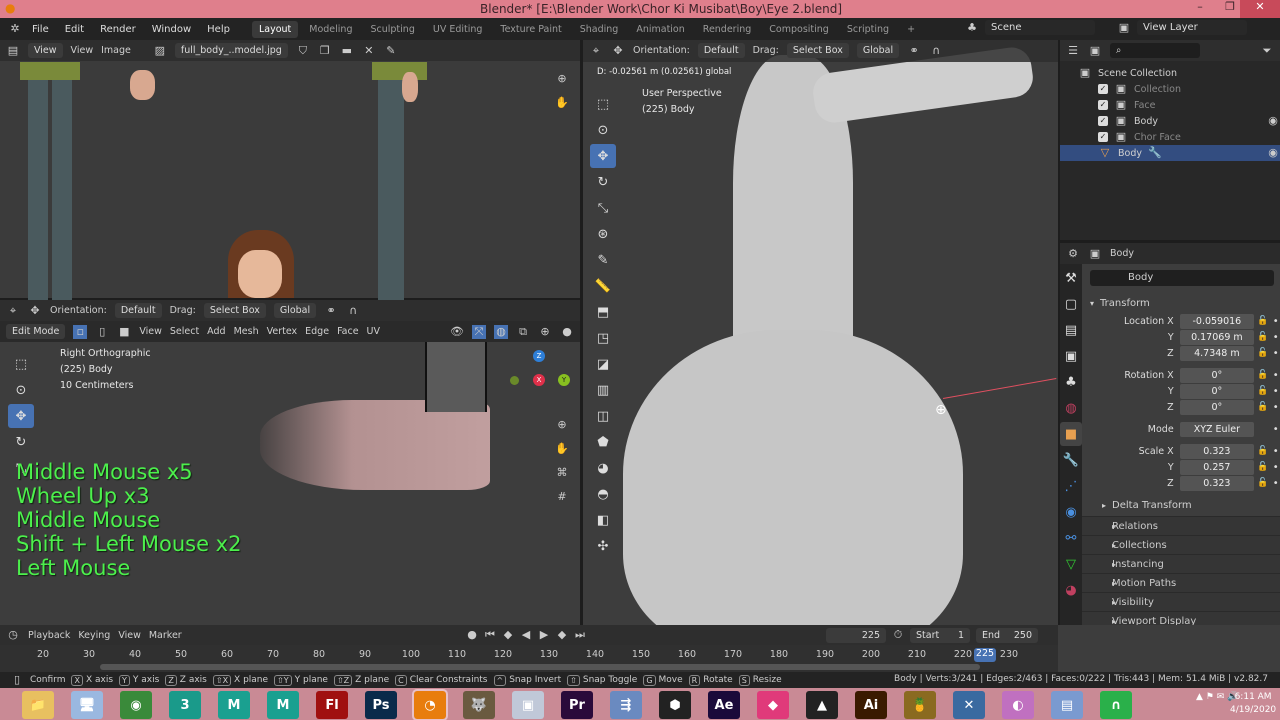 The image size is (1280, 720). Describe the element at coordinates (1103, 137) in the screenshot. I see `checkbox: ✓` at that location.